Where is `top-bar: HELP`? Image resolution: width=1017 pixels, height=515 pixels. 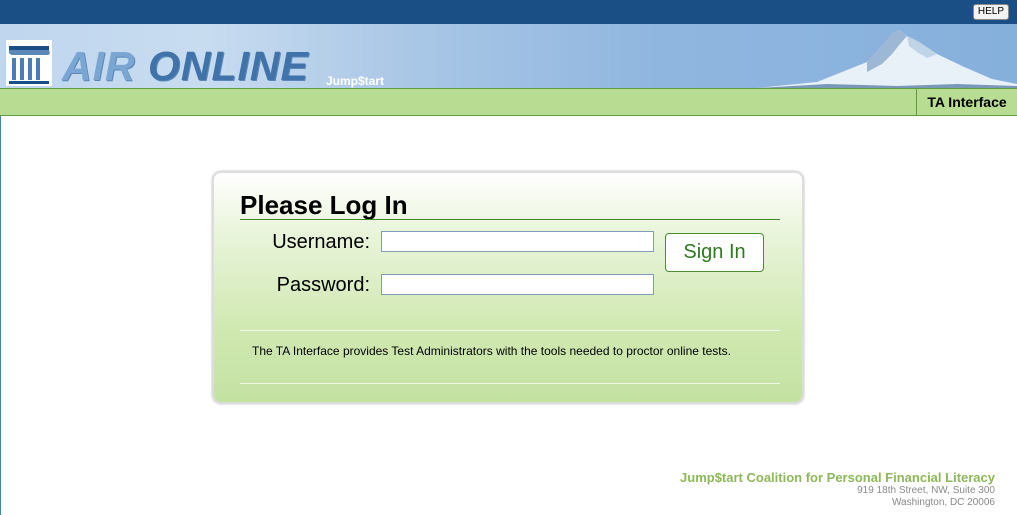
top-bar: HELP is located at coordinates (508, 12).